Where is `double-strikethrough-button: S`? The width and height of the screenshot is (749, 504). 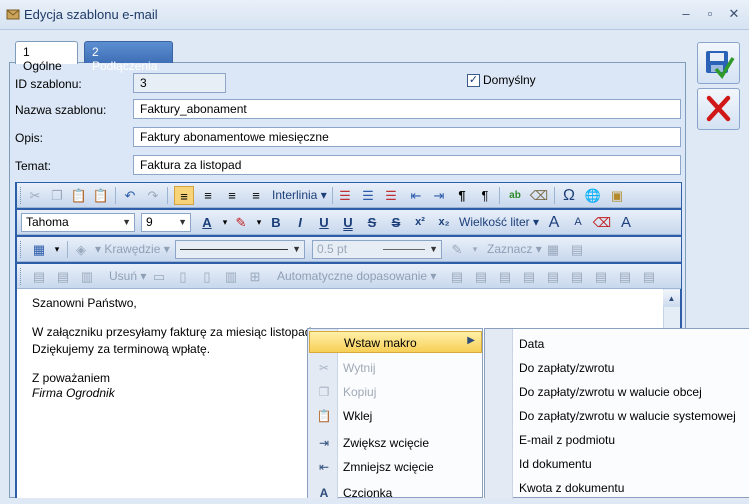
double-strikethrough-button: S is located at coordinates (396, 222).